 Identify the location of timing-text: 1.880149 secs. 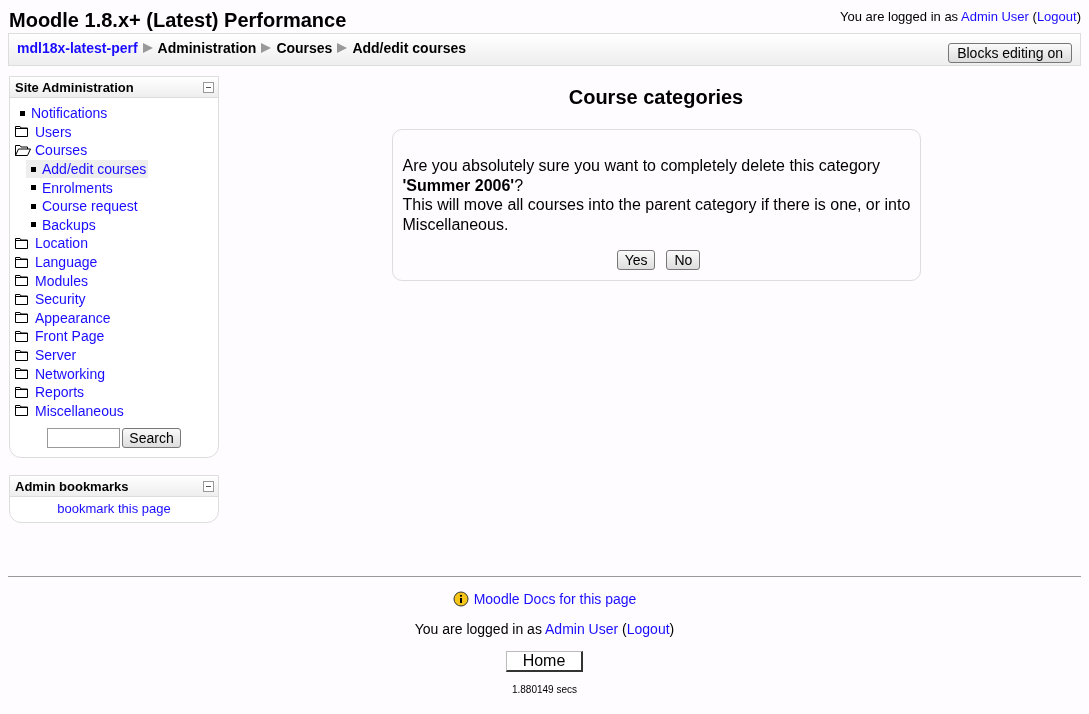
(544, 689).